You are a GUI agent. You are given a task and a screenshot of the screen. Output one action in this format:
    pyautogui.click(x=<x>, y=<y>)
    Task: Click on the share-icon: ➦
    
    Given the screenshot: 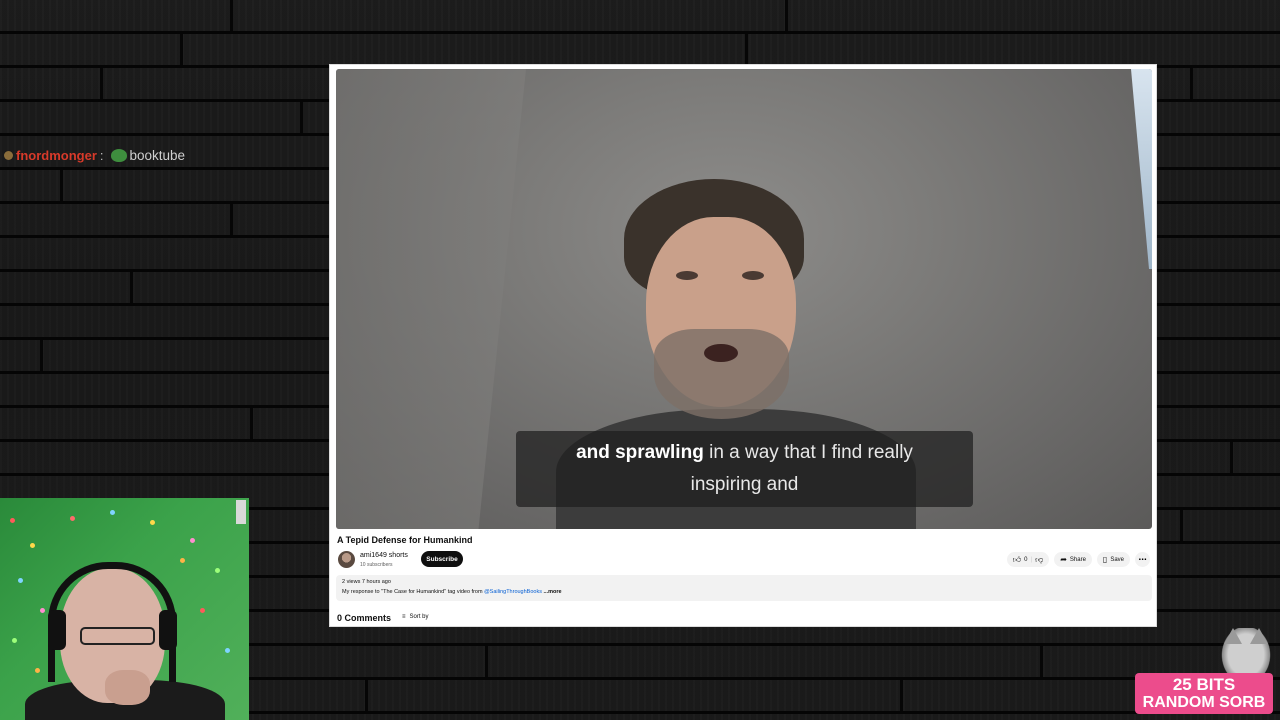 What is the action you would take?
    pyautogui.click(x=1063, y=559)
    